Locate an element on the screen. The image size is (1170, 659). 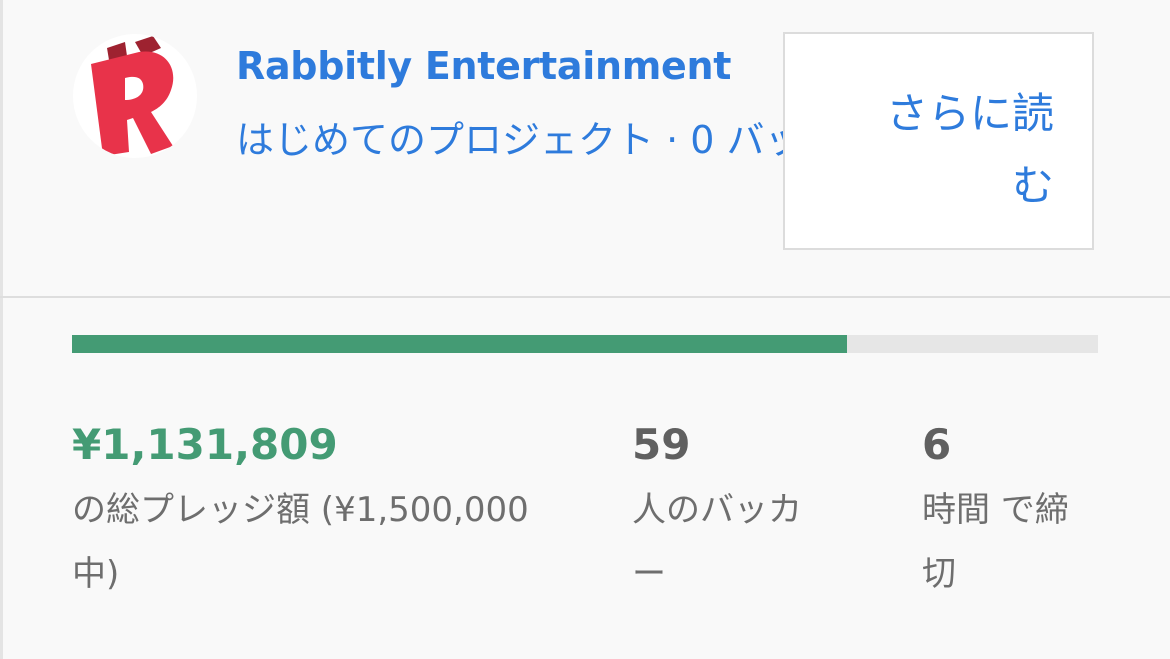
rabbitly-logo-icon is located at coordinates (132, 96).